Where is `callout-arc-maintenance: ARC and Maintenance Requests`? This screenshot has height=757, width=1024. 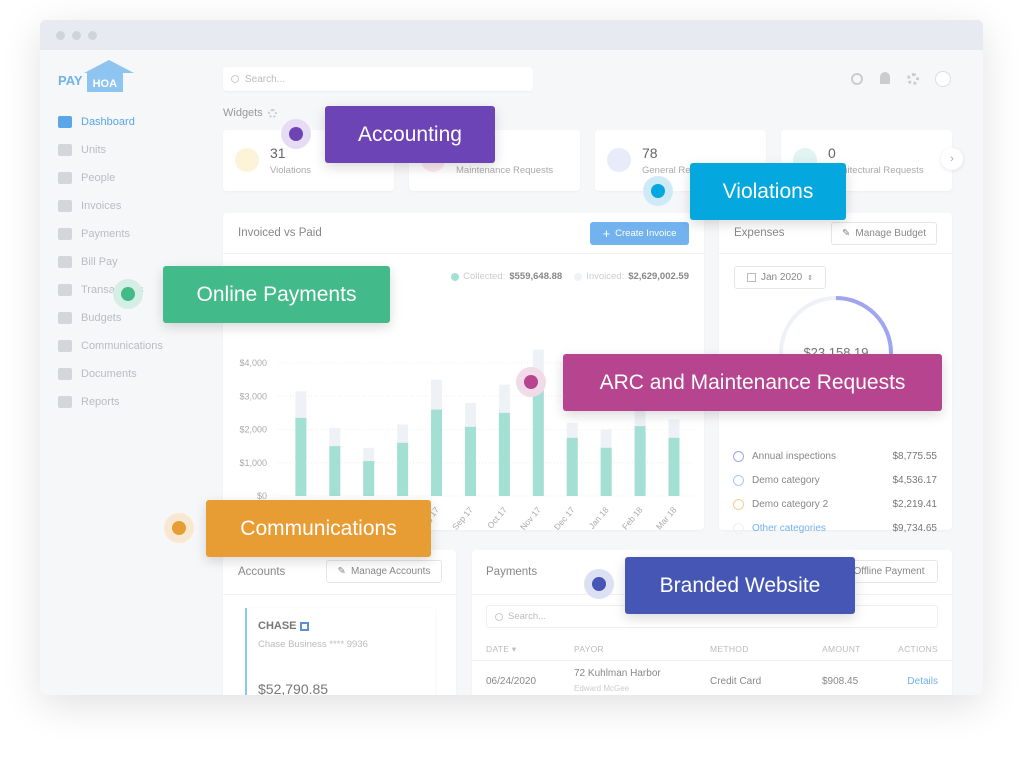 callout-arc-maintenance: ARC and Maintenance Requests is located at coordinates (752, 382).